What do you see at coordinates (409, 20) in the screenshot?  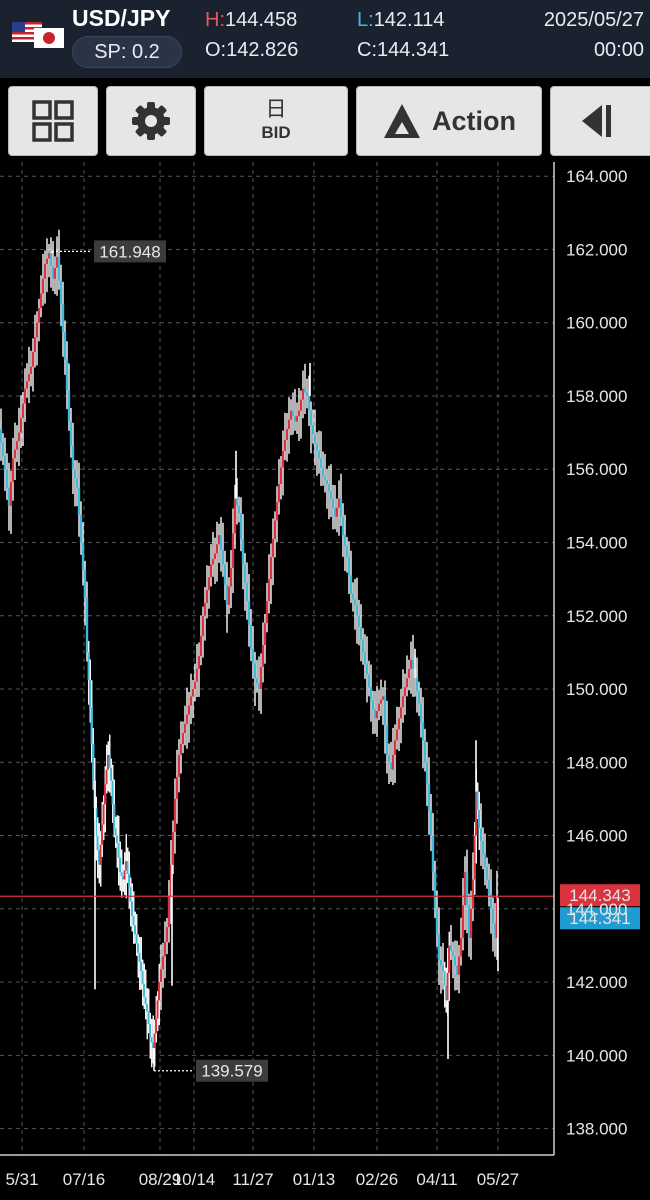 I see `low-value: 142.114` at bounding box center [409, 20].